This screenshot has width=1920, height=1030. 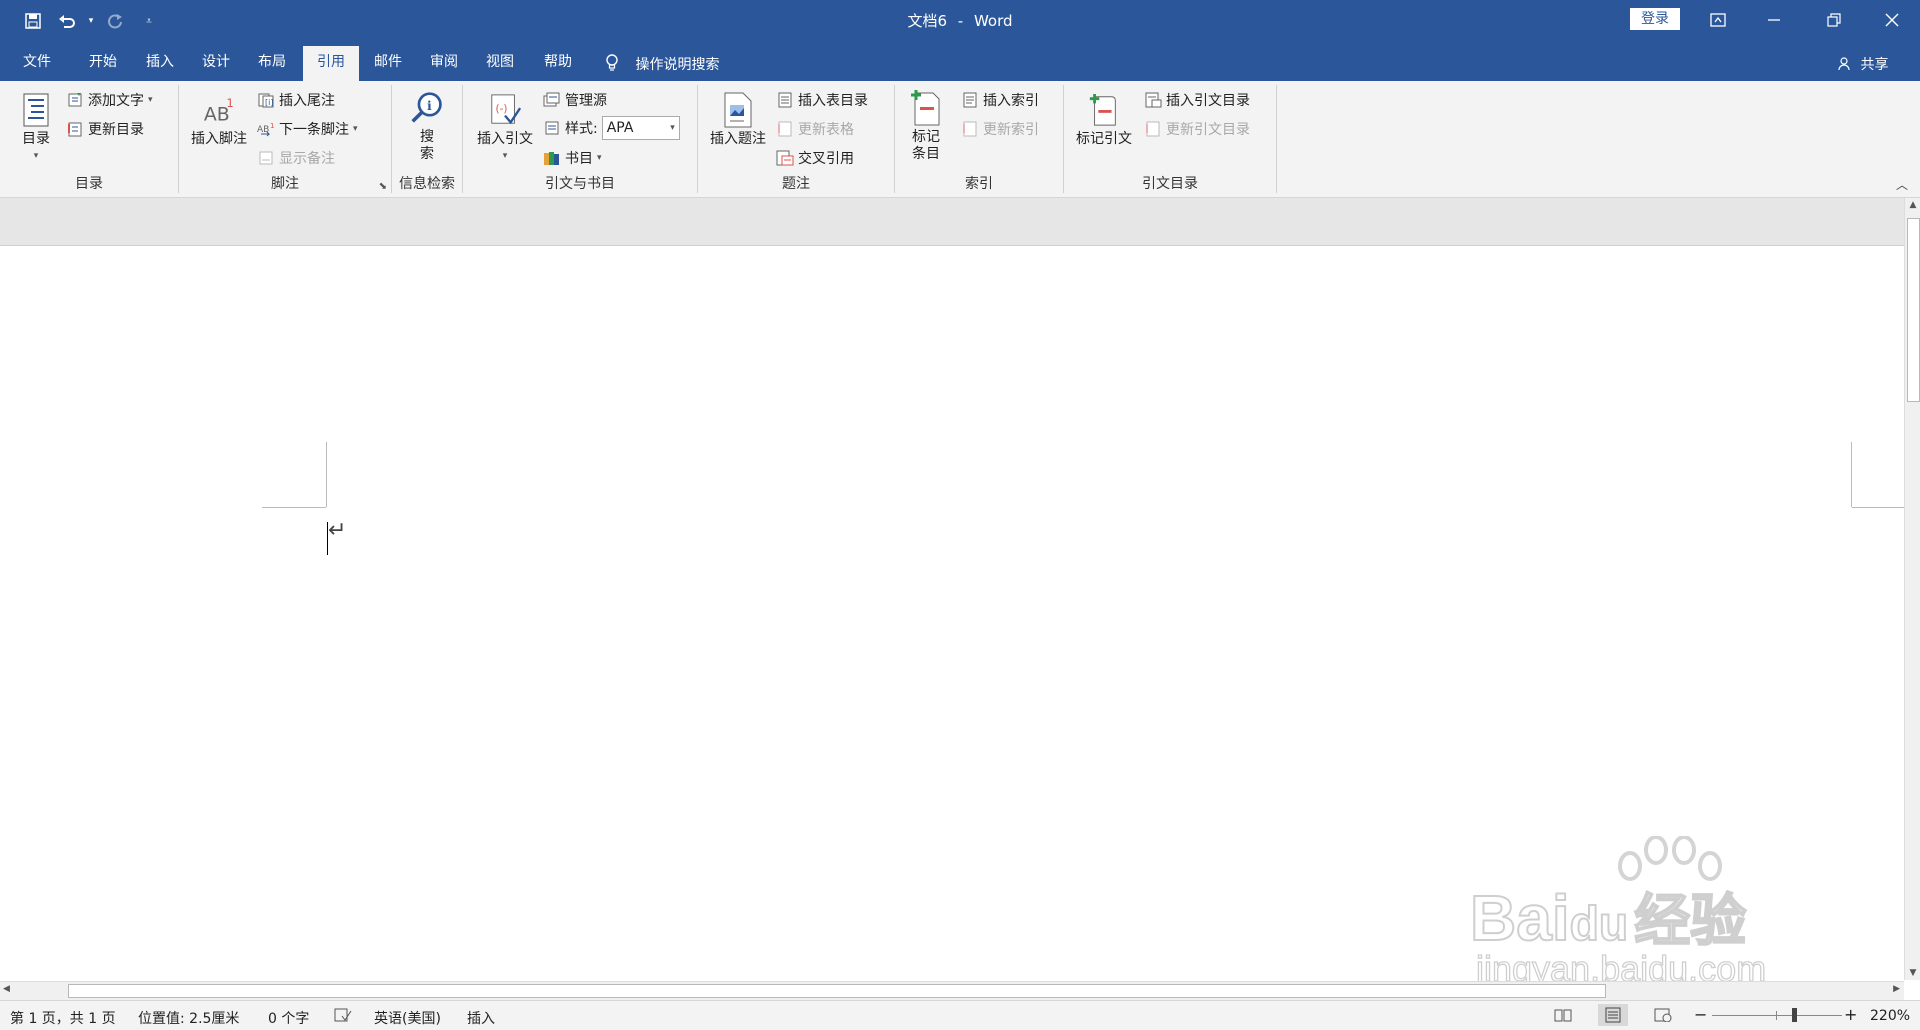 I want to click on scroll-left-icon: ◀, so click(x=6, y=989).